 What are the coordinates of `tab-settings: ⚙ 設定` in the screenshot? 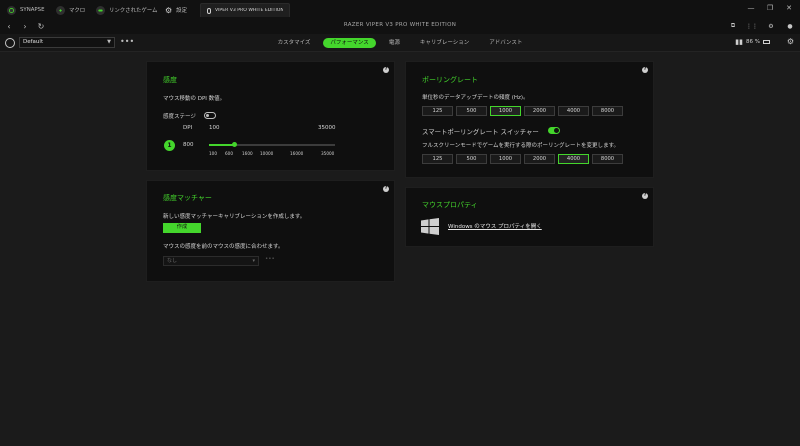 It's located at (176, 10).